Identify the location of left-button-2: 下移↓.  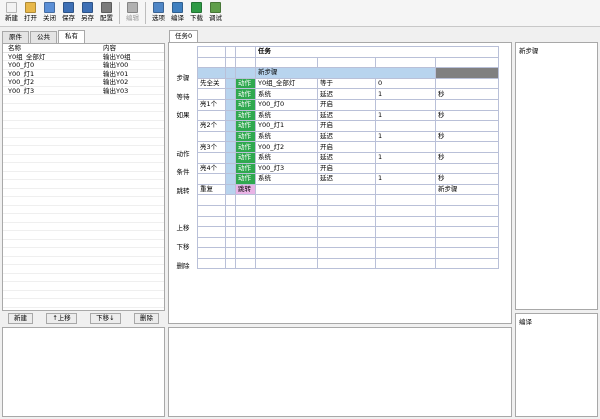
(105, 318).